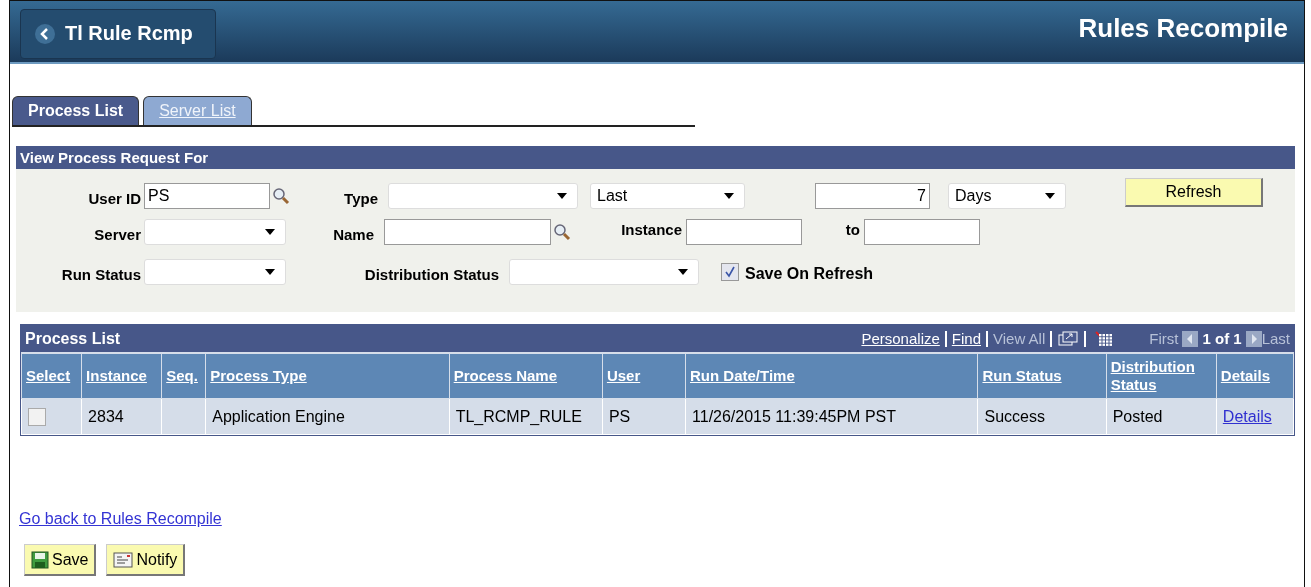  I want to click on back-button: Tl Rule Rcmp, so click(118, 33).